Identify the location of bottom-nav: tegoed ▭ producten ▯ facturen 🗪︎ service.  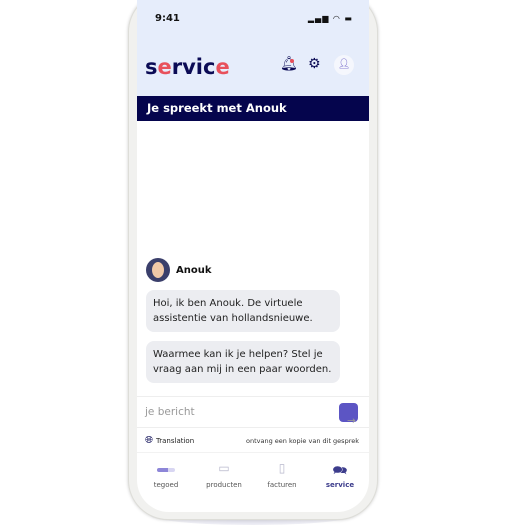
(253, 477).